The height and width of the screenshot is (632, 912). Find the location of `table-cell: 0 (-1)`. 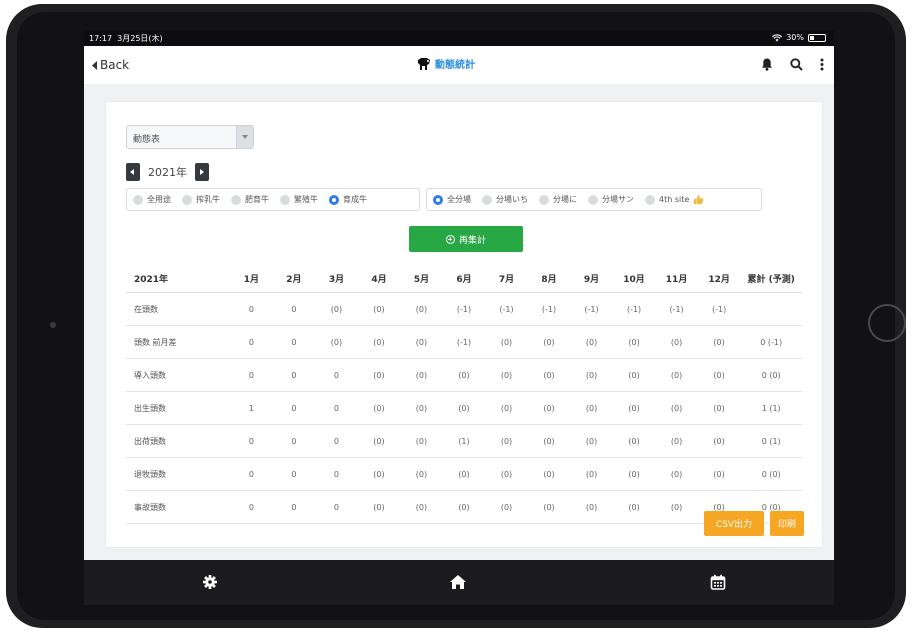

table-cell: 0 (-1) is located at coordinates (771, 342).